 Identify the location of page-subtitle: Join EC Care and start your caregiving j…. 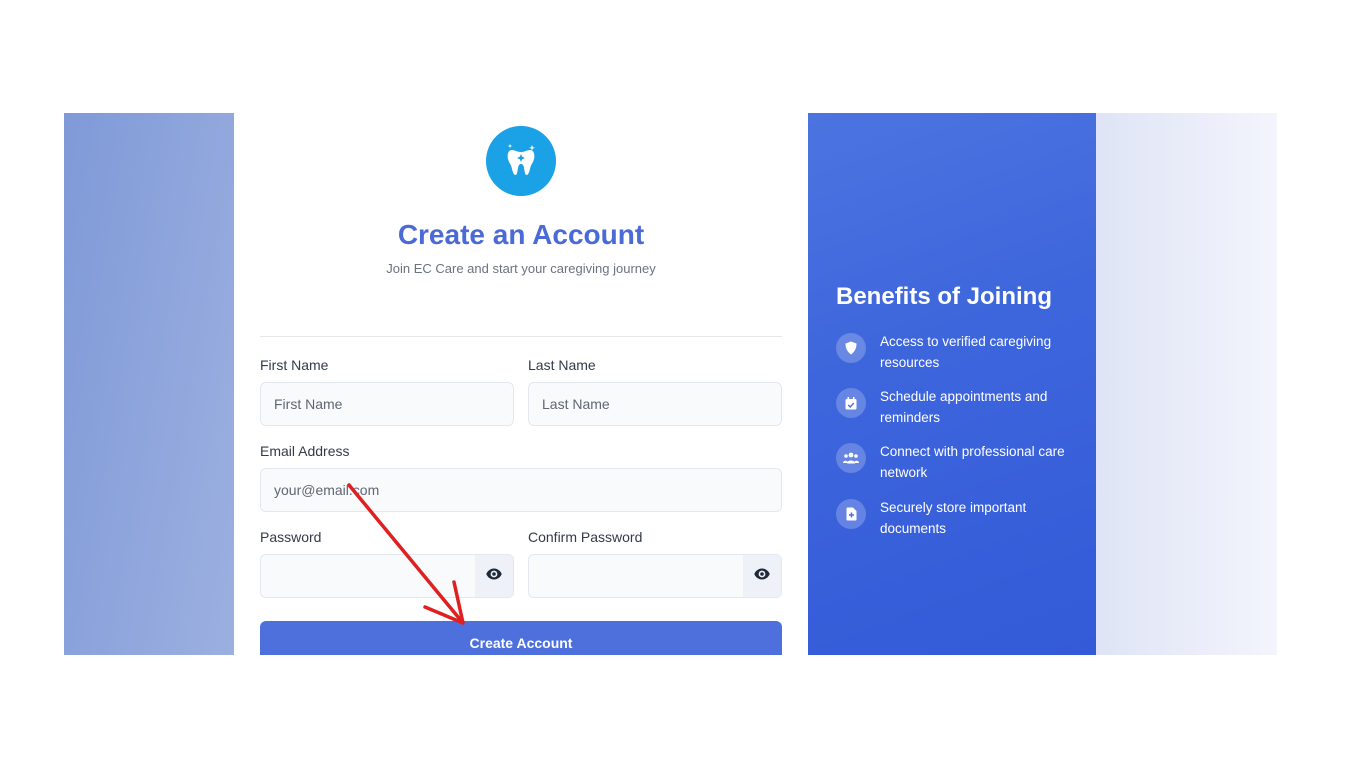
(521, 268).